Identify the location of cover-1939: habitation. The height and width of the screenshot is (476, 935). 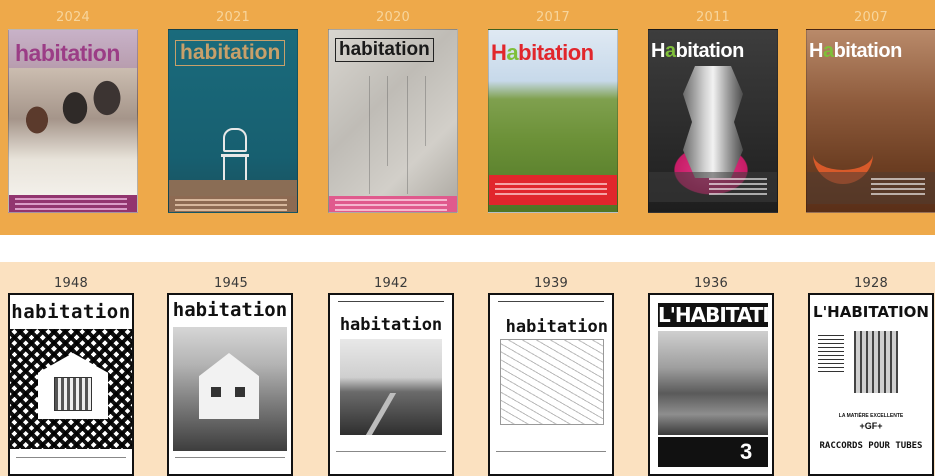
(551, 384).